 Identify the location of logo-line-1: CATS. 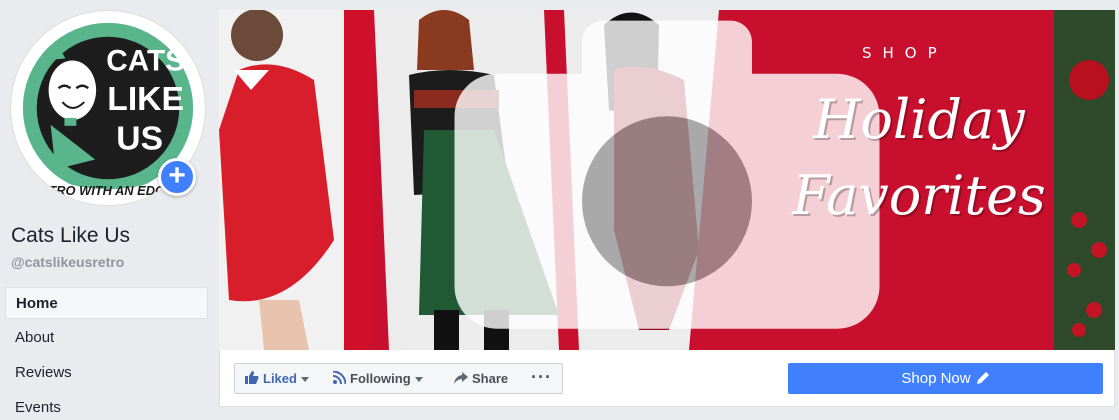
(145, 60).